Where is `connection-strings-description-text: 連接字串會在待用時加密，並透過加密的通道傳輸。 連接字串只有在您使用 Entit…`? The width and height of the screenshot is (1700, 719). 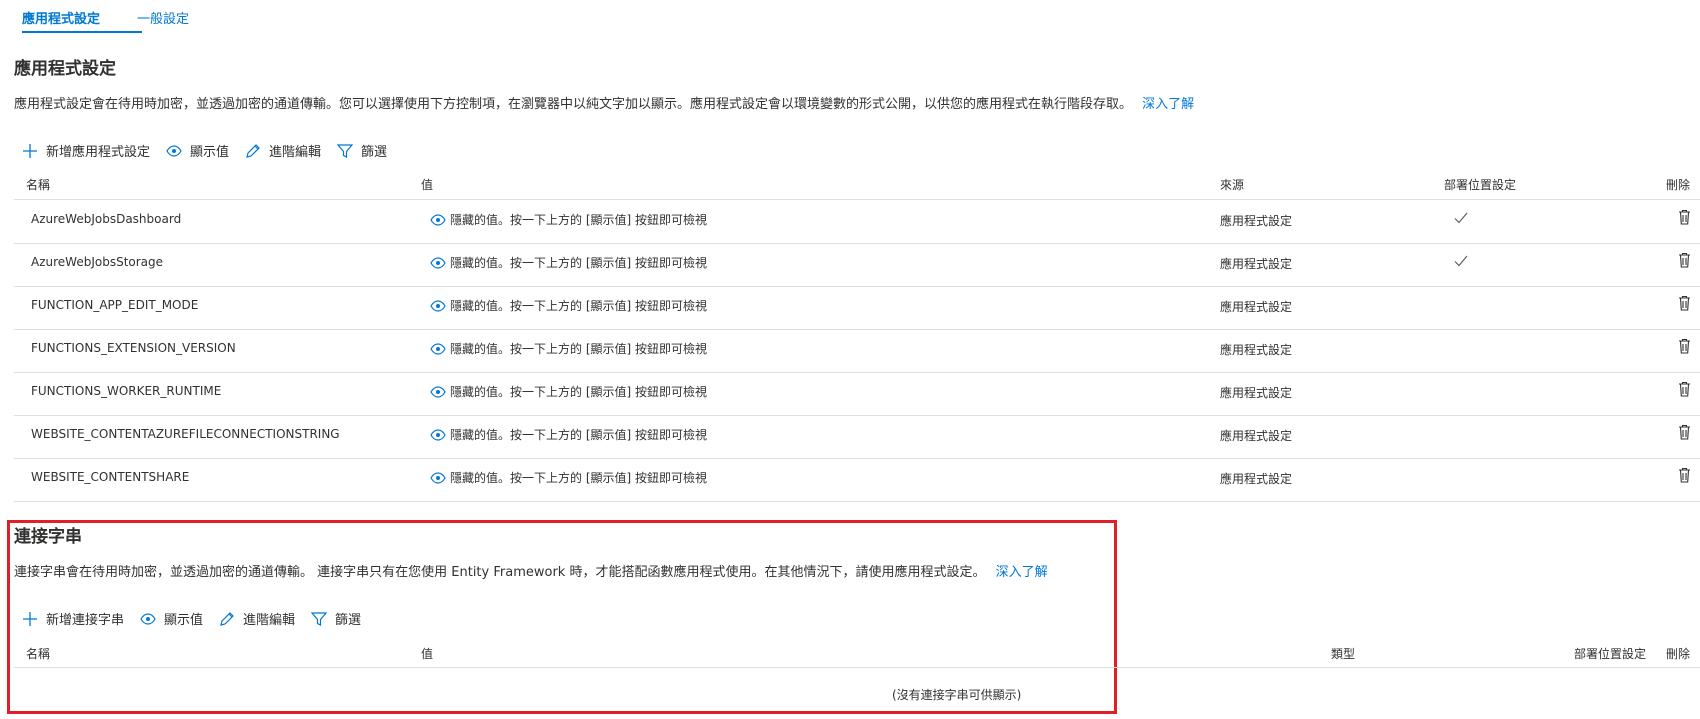 connection-strings-description-text: 連接字串會在待用時加密，並透過加密的通道傳輸。 連接字串只有在您使用 Entit… is located at coordinates (500, 572).